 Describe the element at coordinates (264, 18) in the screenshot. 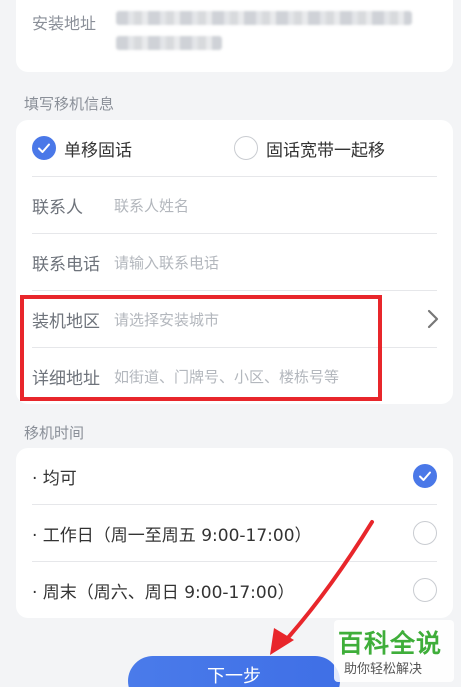

I see `install-address-value-blurred` at that location.